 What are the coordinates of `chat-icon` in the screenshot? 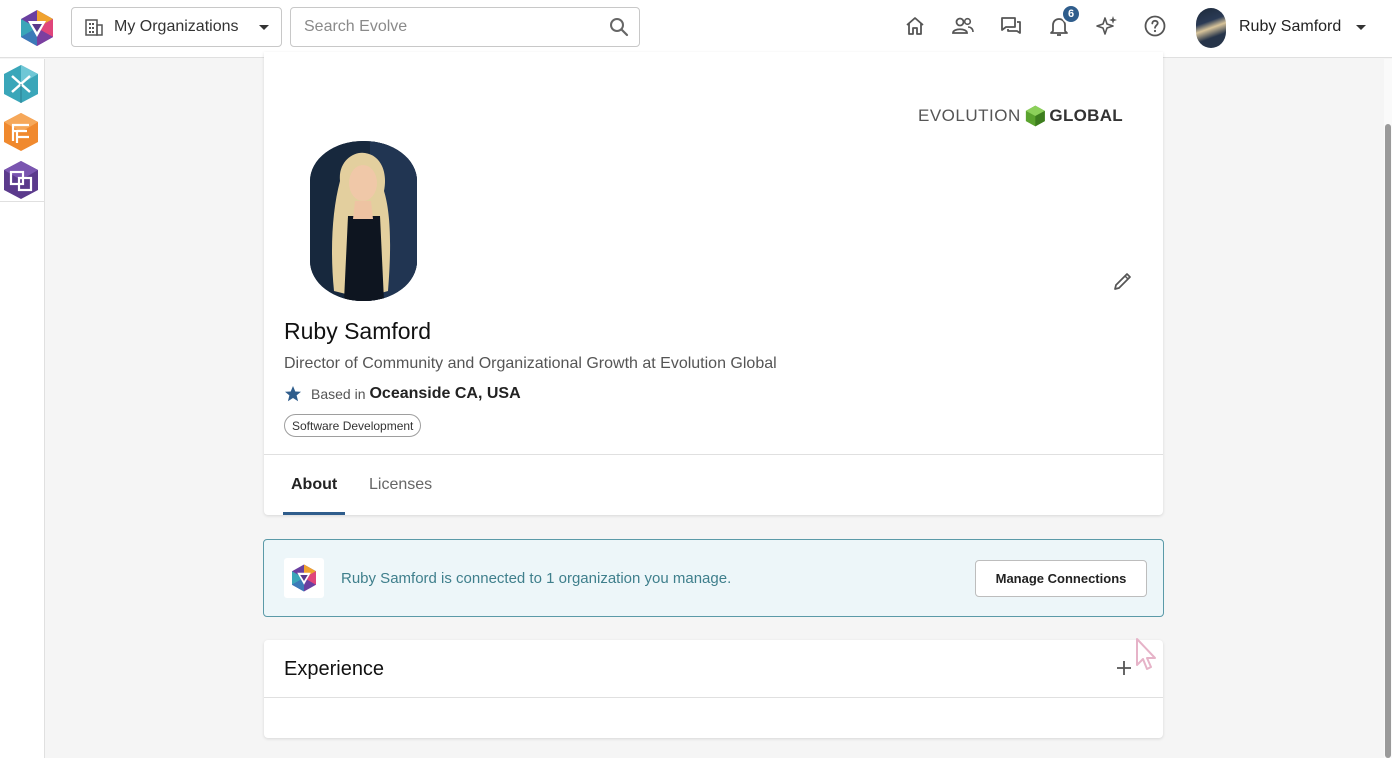 It's located at (1011, 26).